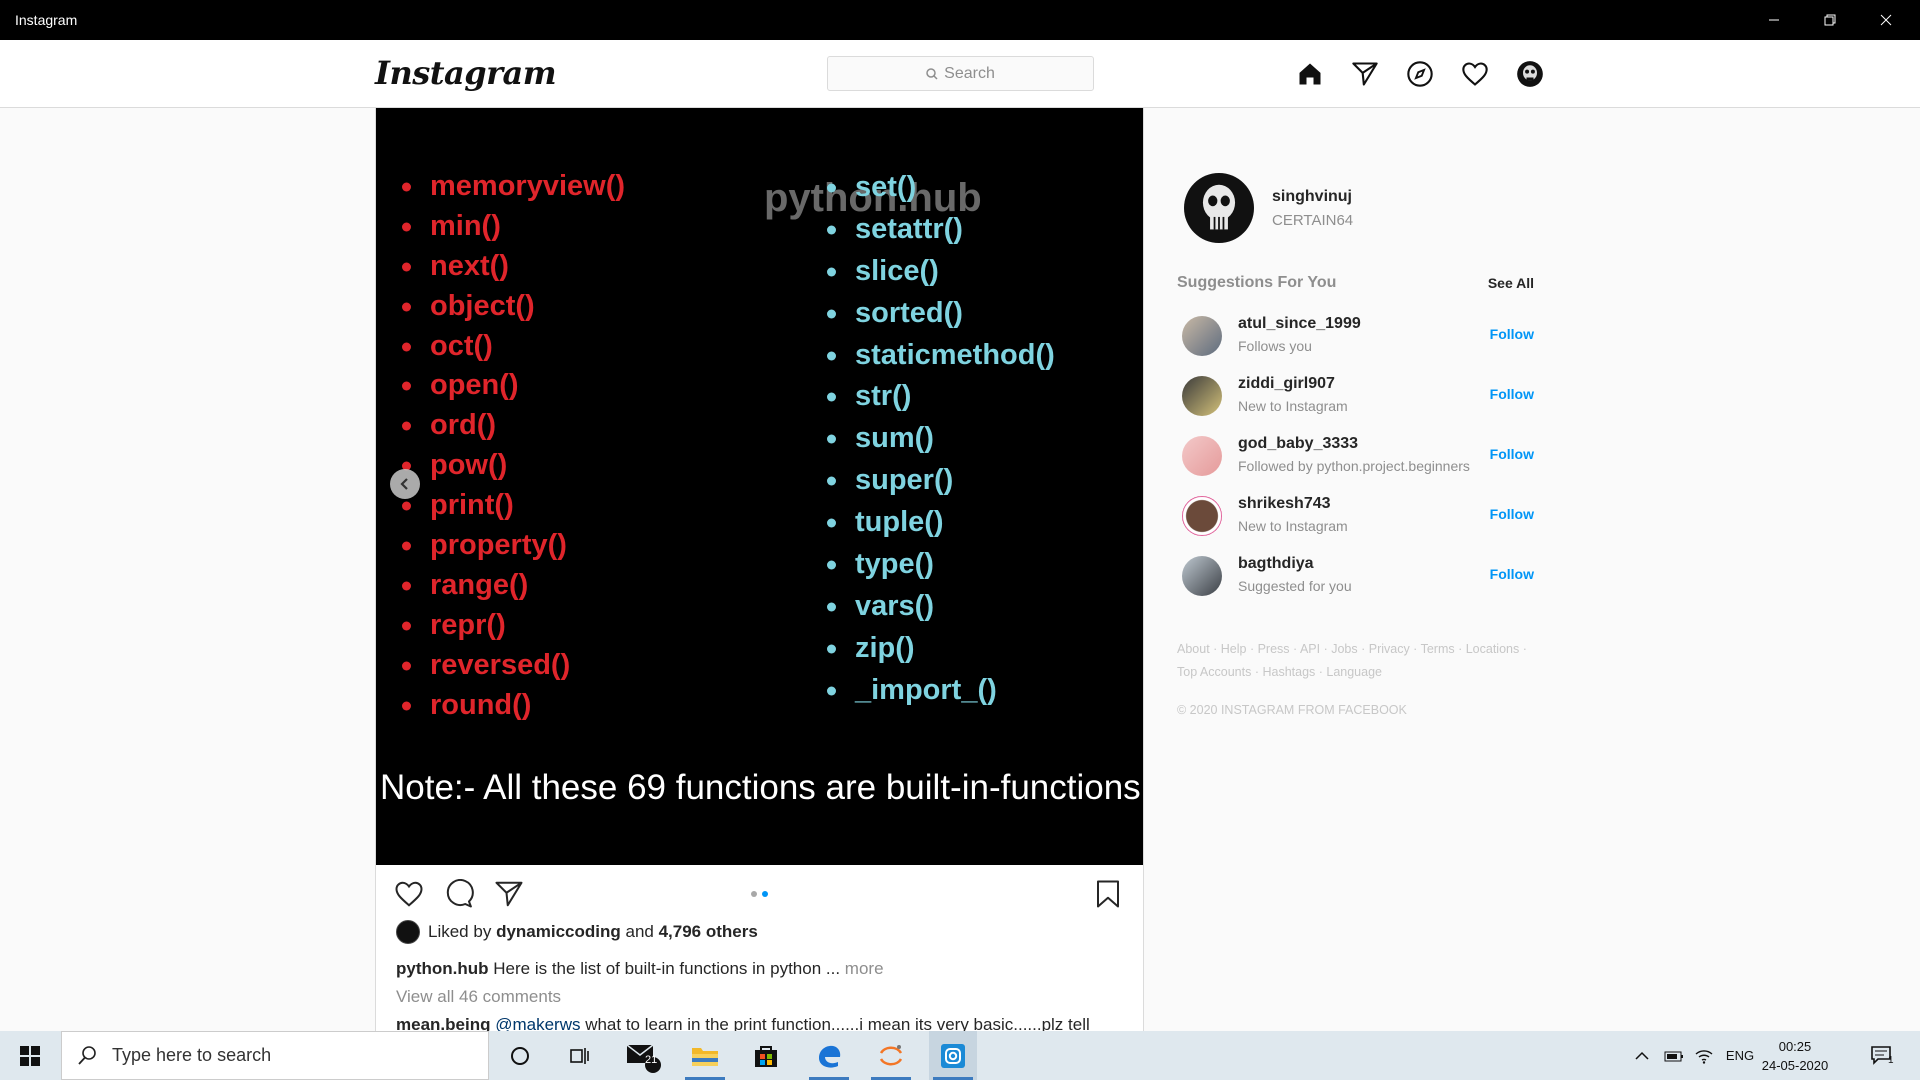  I want to click on list-item: _import_(), so click(941, 691).